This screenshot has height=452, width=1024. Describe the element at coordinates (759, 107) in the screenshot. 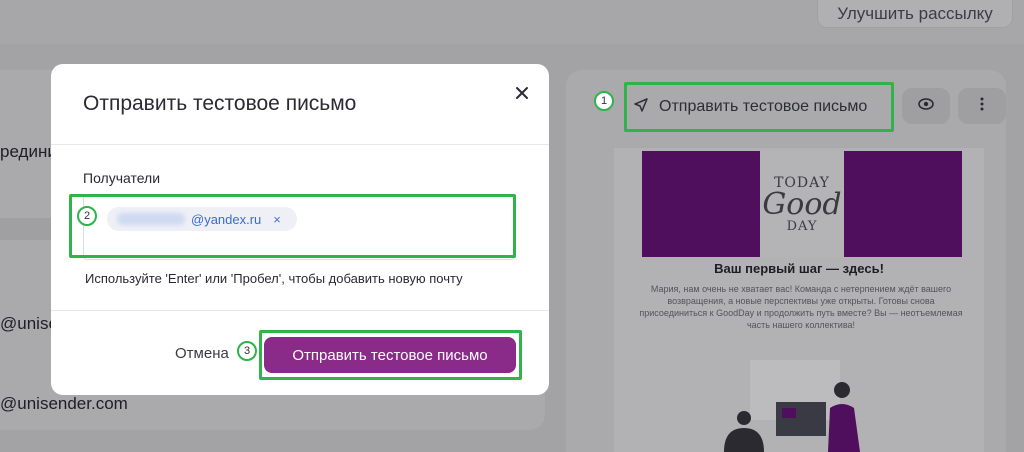

I see `annotation-box-send-test` at that location.